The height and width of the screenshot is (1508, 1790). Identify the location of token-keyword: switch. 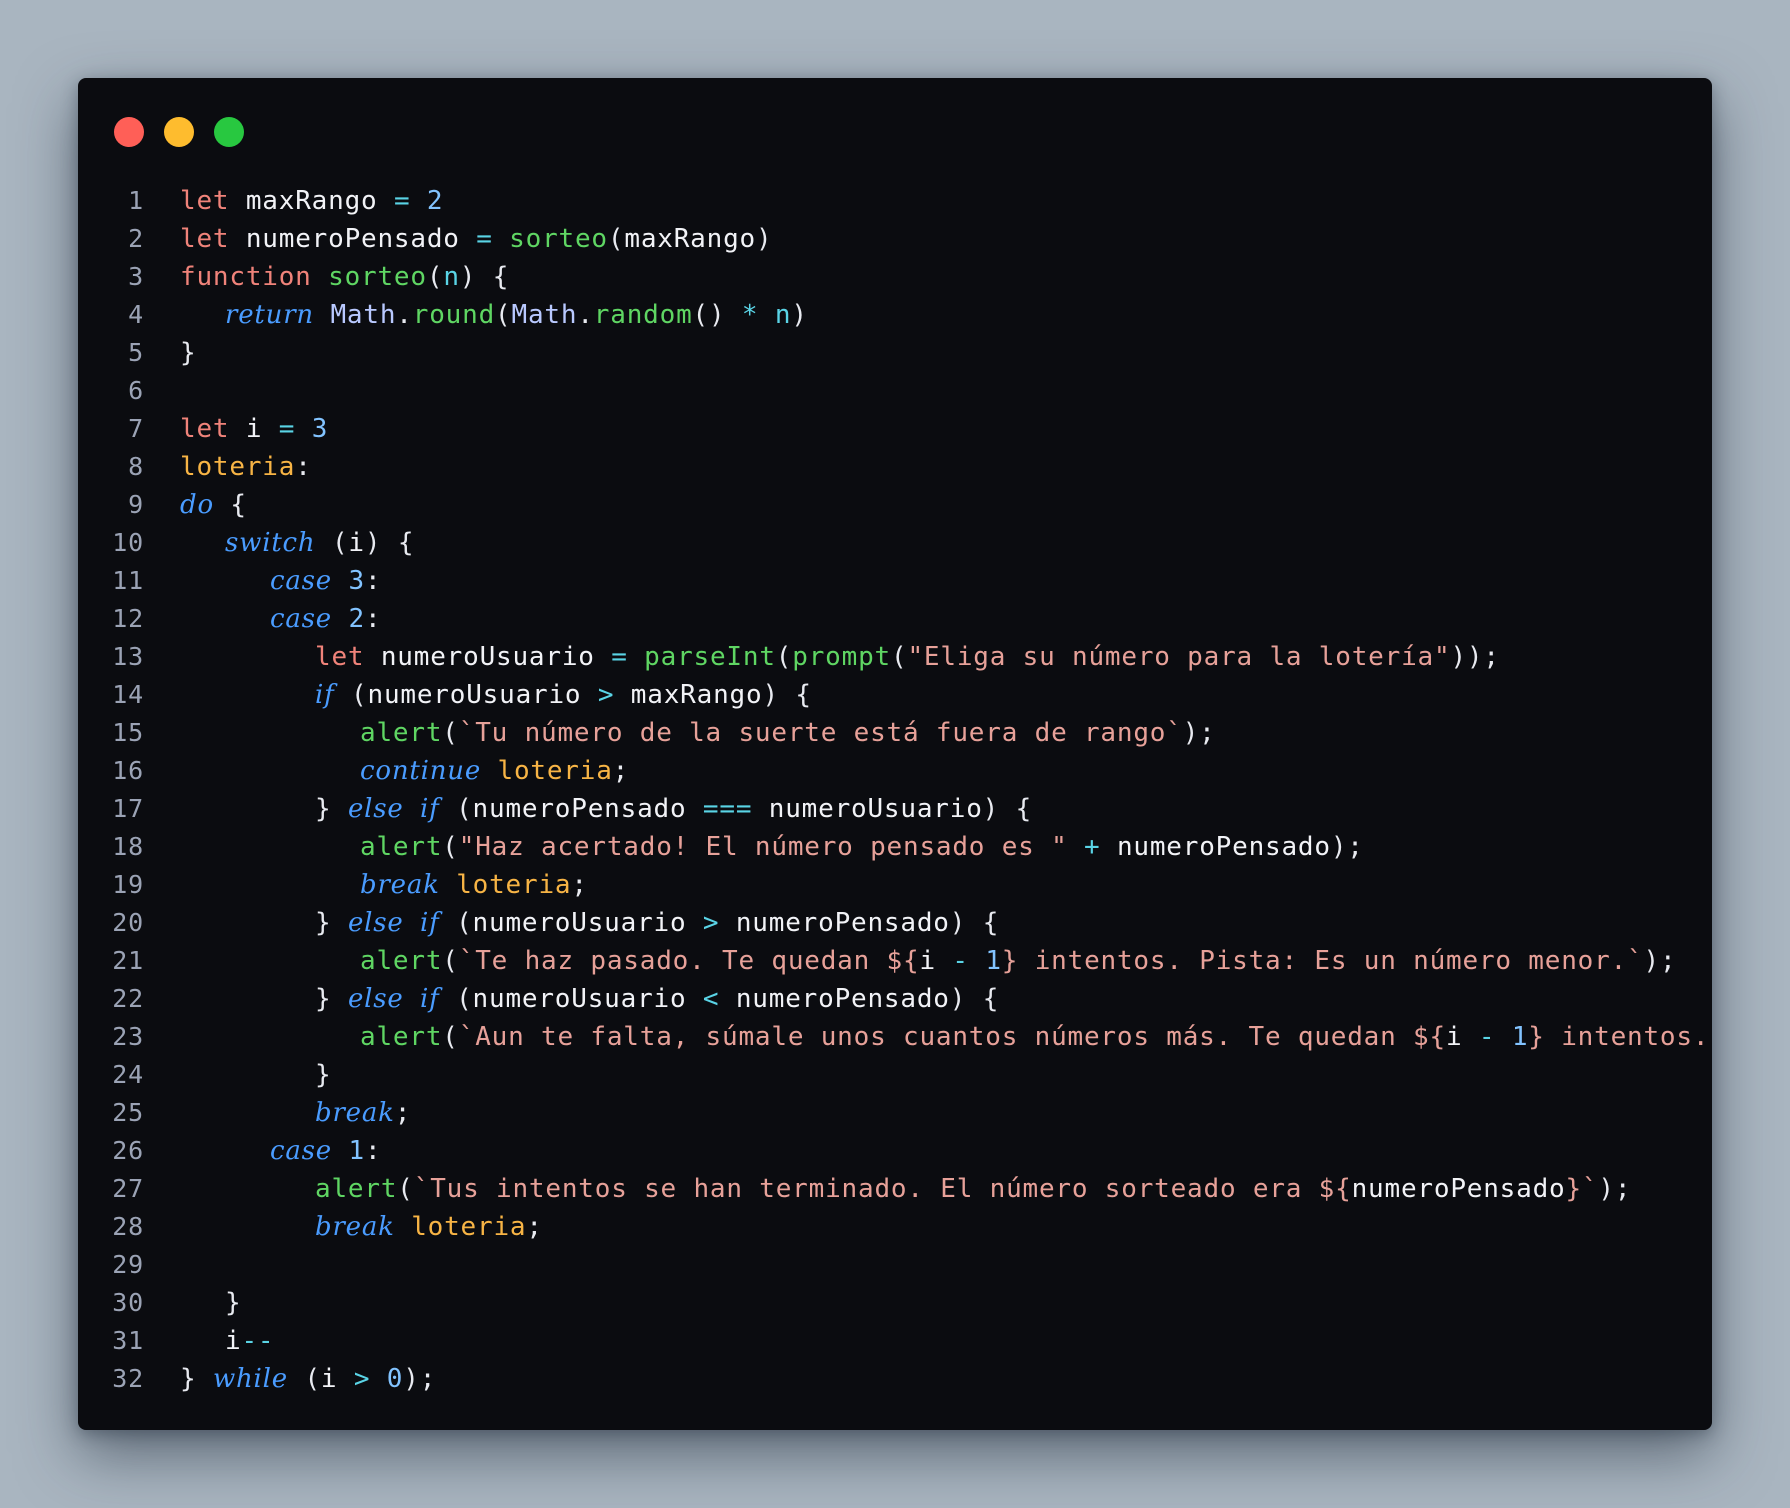
(270, 543).